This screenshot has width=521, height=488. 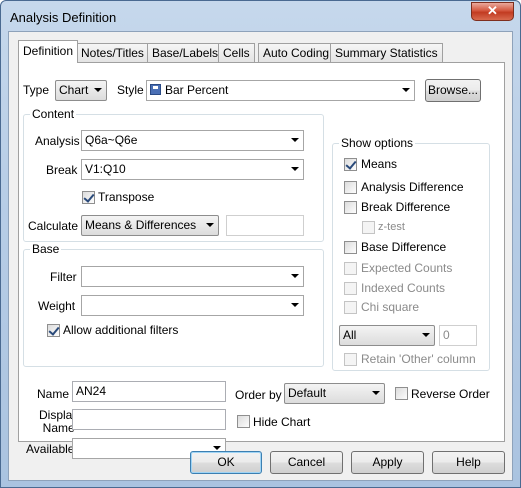 What do you see at coordinates (379, 164) in the screenshot?
I see `means-label: Means` at bounding box center [379, 164].